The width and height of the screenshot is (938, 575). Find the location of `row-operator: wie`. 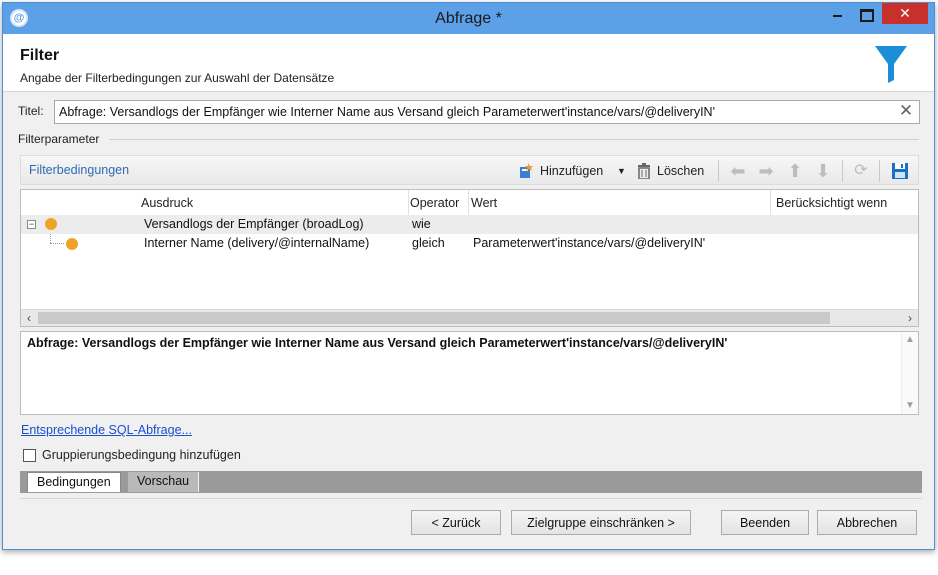

row-operator: wie is located at coordinates (421, 224).